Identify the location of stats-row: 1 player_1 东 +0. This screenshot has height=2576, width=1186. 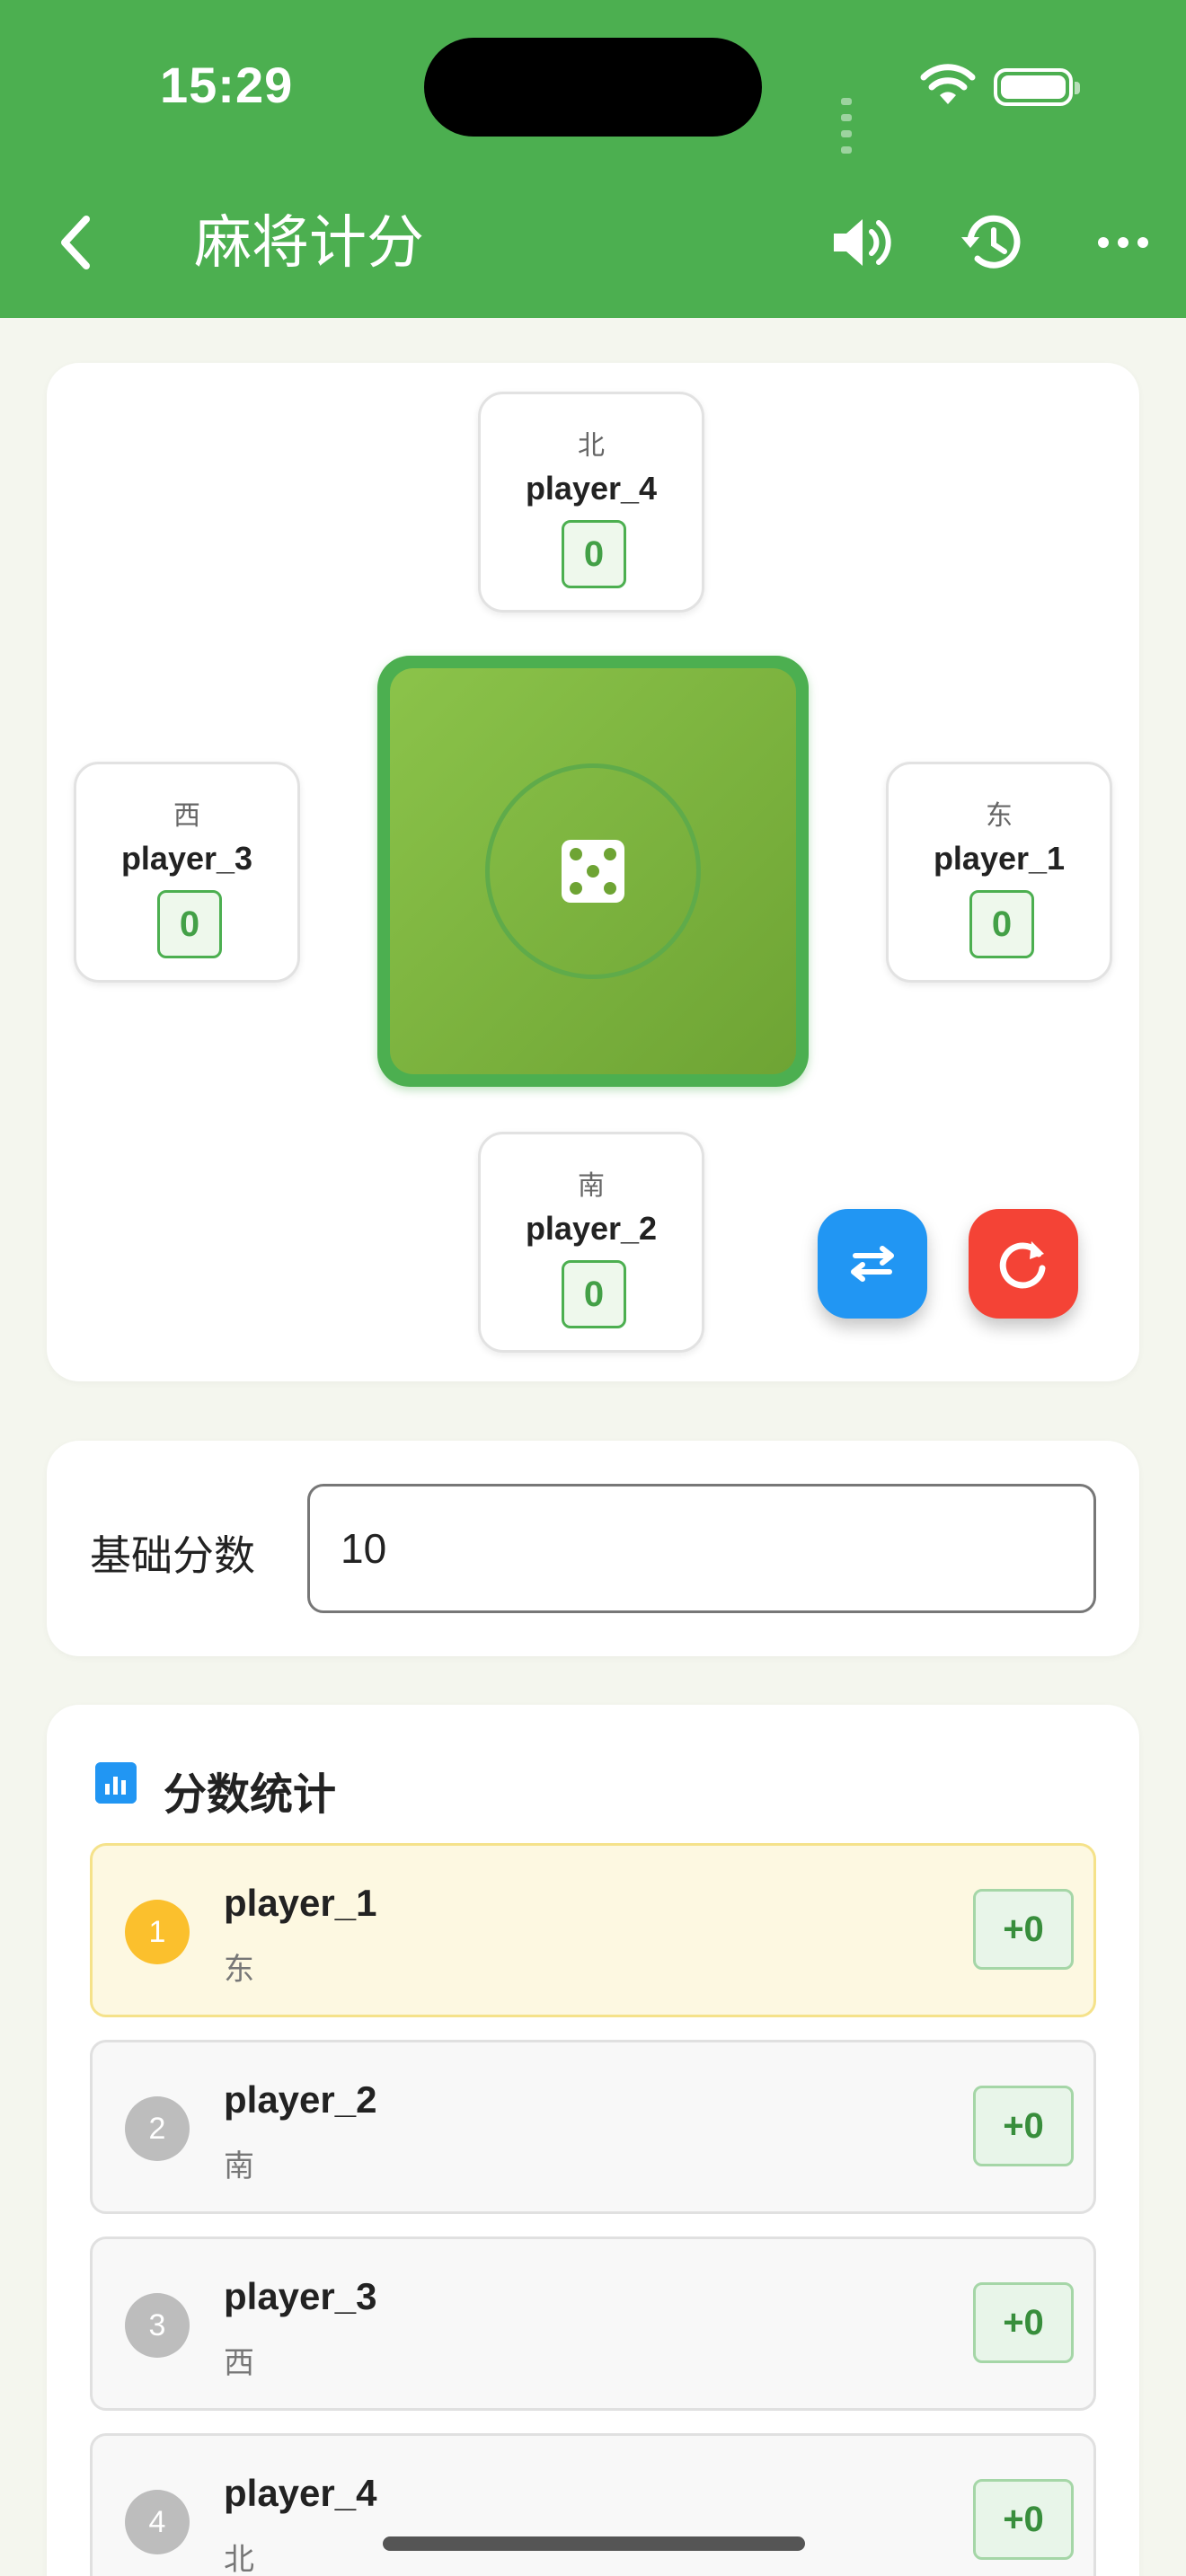
(593, 1930).